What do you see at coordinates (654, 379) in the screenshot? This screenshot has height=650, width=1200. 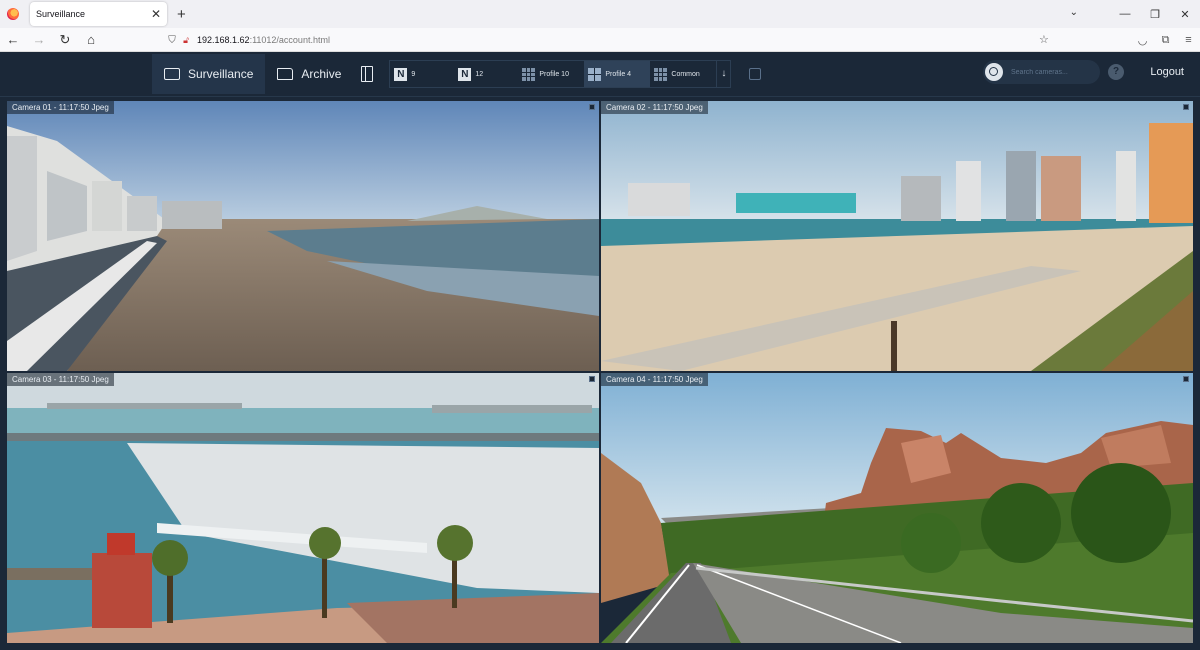 I see `camera-label: Camera 04 - 11:17:50 Jpeg` at bounding box center [654, 379].